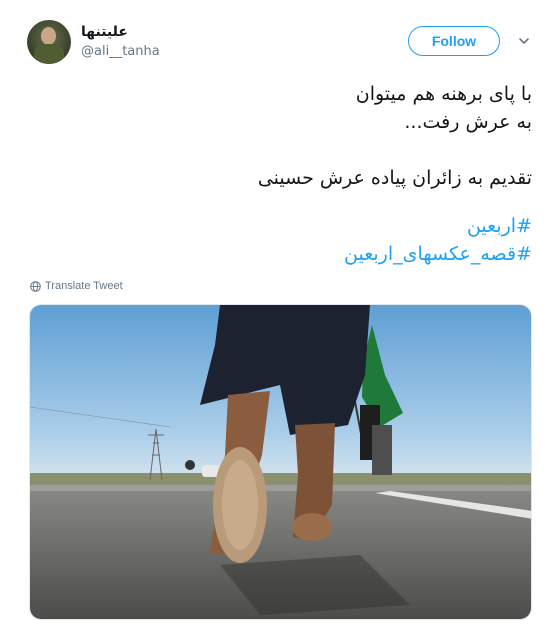 This screenshot has width=560, height=628. What do you see at coordinates (292, 226) in the screenshot?
I see `hashtag-link: #اربعین` at bounding box center [292, 226].